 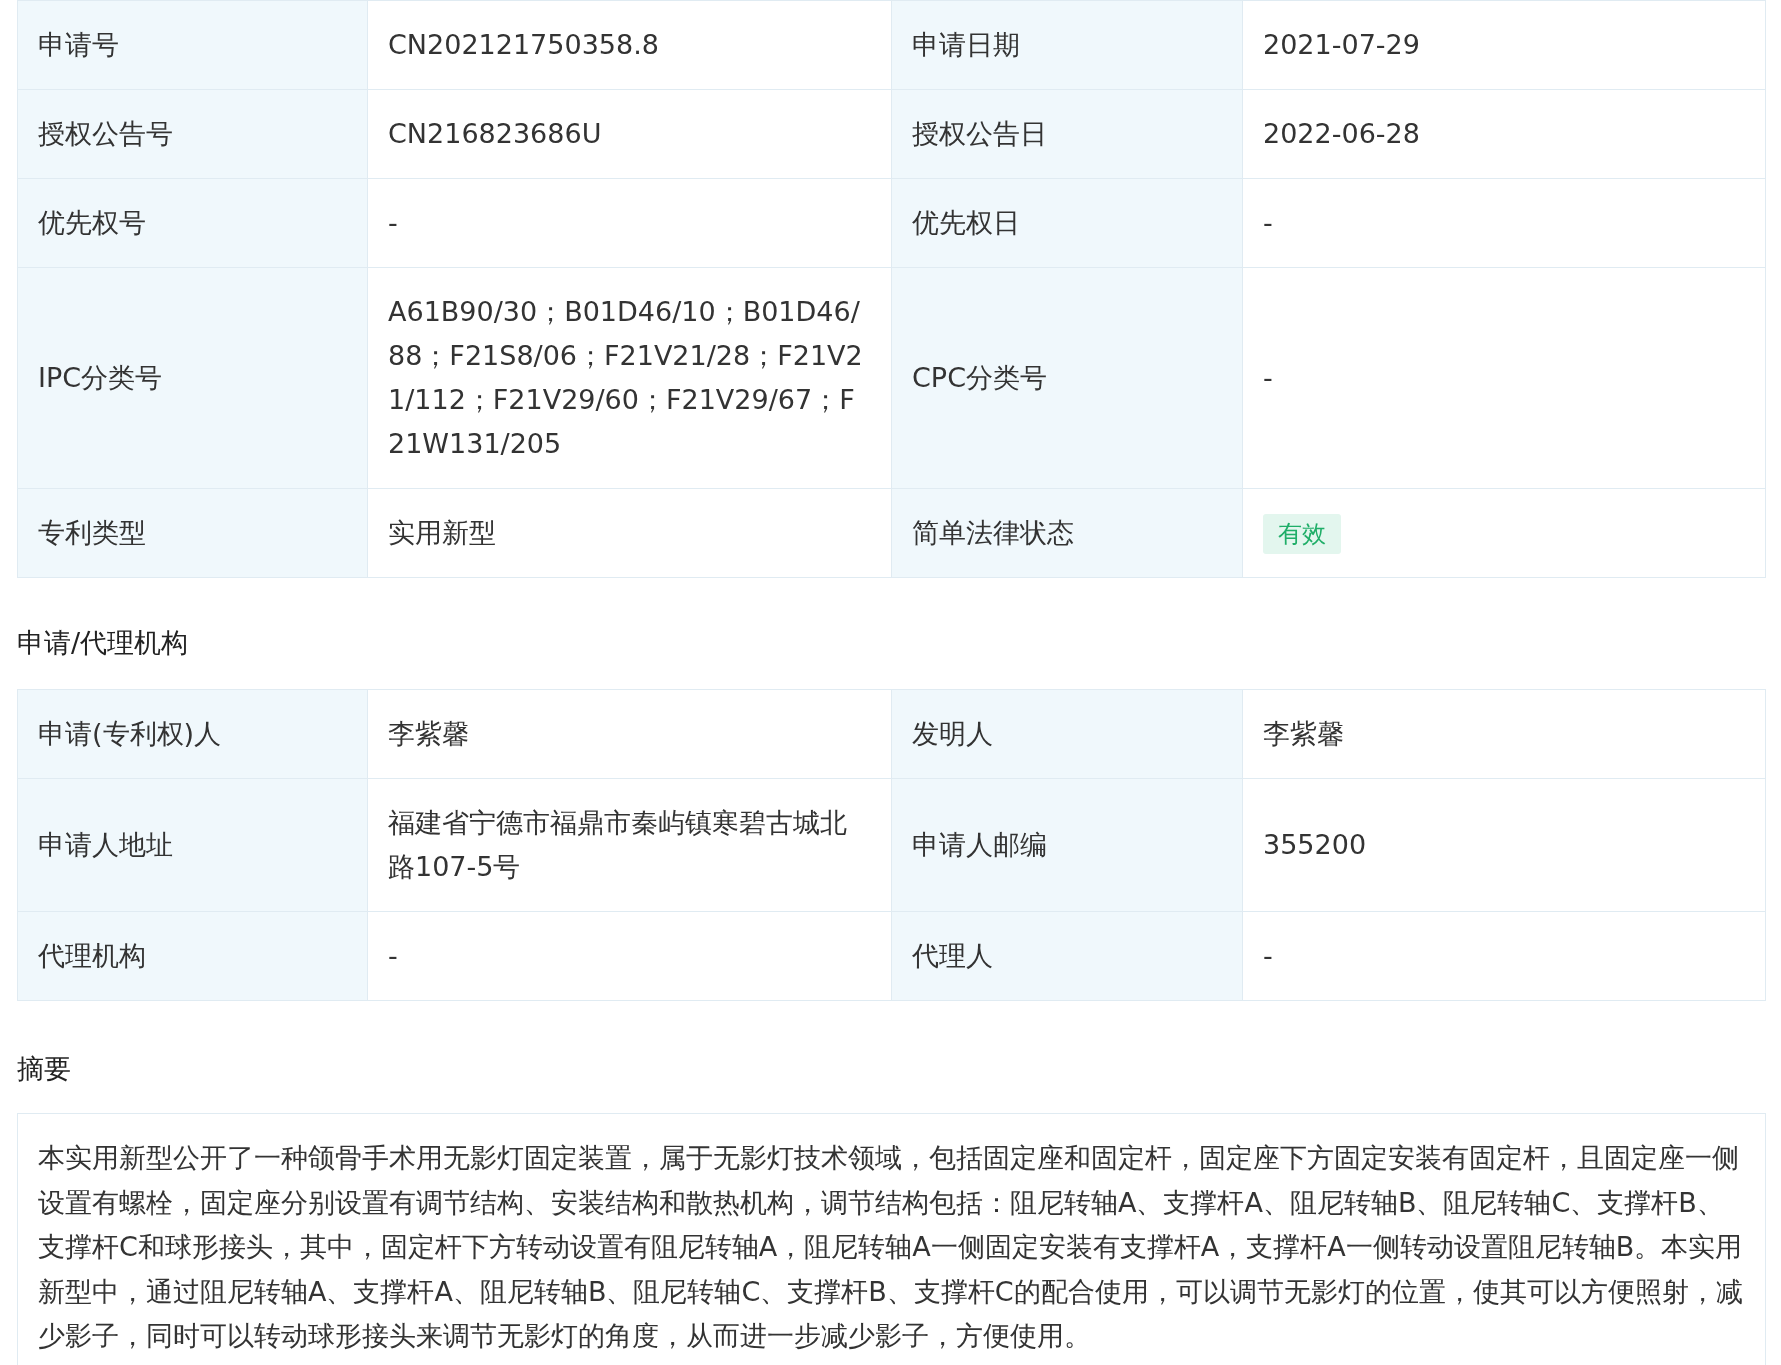 I want to click on field-value: 实用新型, so click(x=629, y=533).